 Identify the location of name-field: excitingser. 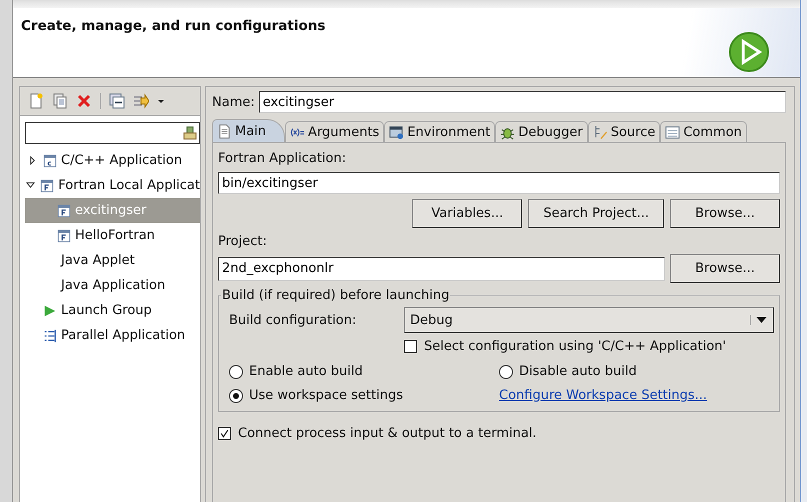
(522, 102).